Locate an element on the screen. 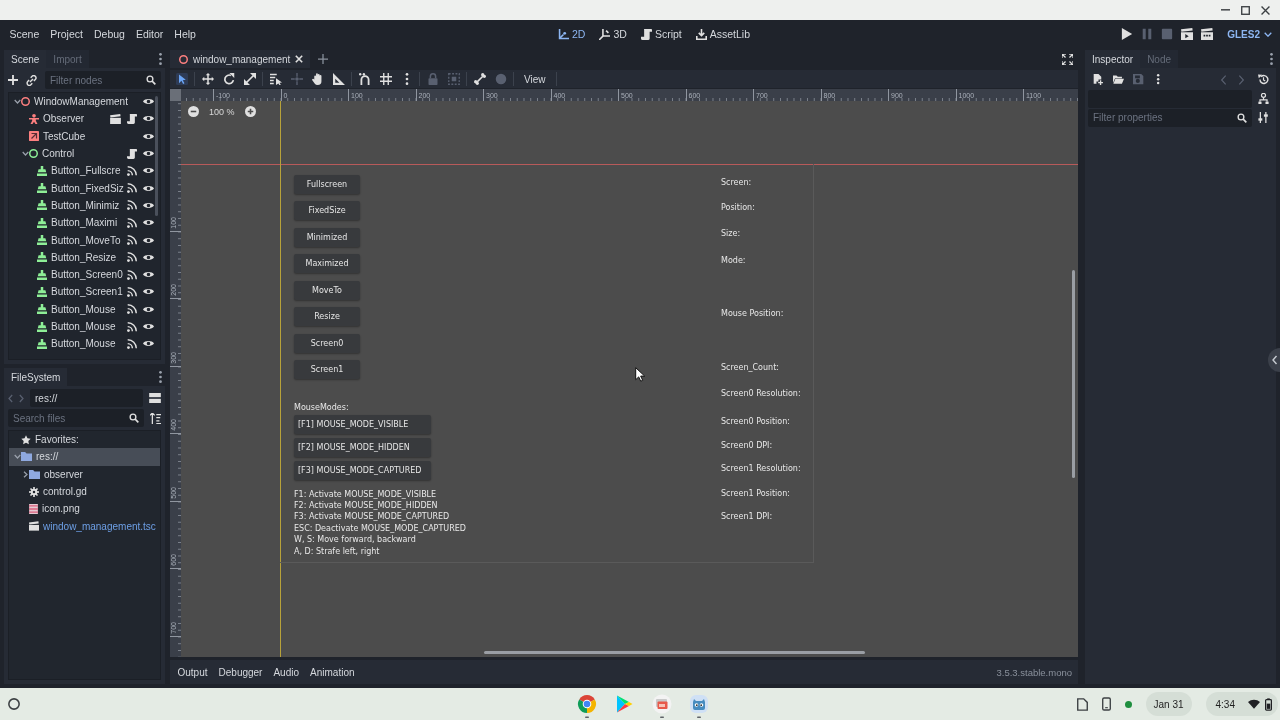  clapper-play-icon is located at coordinates (1187, 34).